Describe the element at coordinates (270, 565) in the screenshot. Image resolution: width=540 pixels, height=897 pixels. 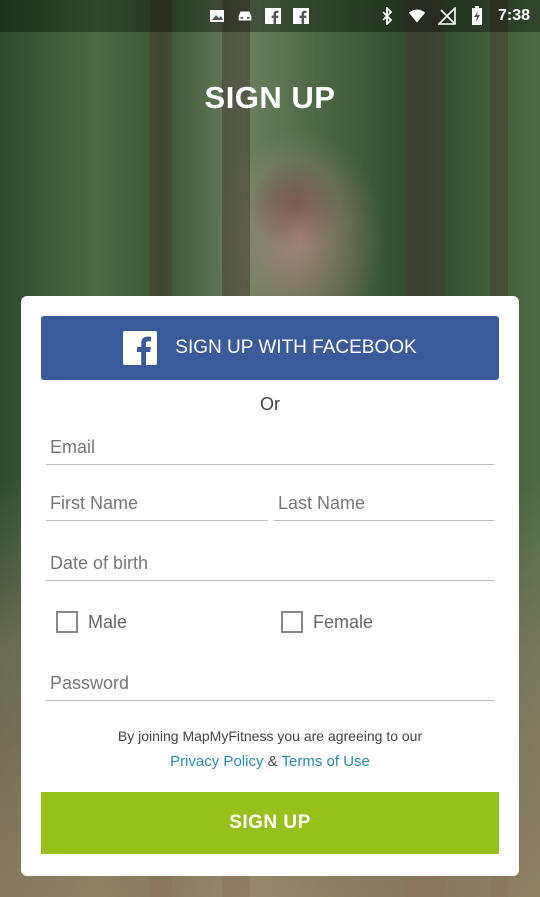
I see `date-of-birth-field: Date of birth` at that location.